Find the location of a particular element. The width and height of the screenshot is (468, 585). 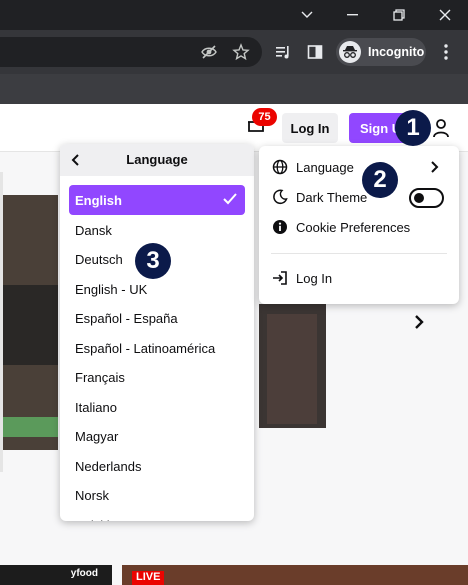

user-menu-icon is located at coordinates (441, 130).